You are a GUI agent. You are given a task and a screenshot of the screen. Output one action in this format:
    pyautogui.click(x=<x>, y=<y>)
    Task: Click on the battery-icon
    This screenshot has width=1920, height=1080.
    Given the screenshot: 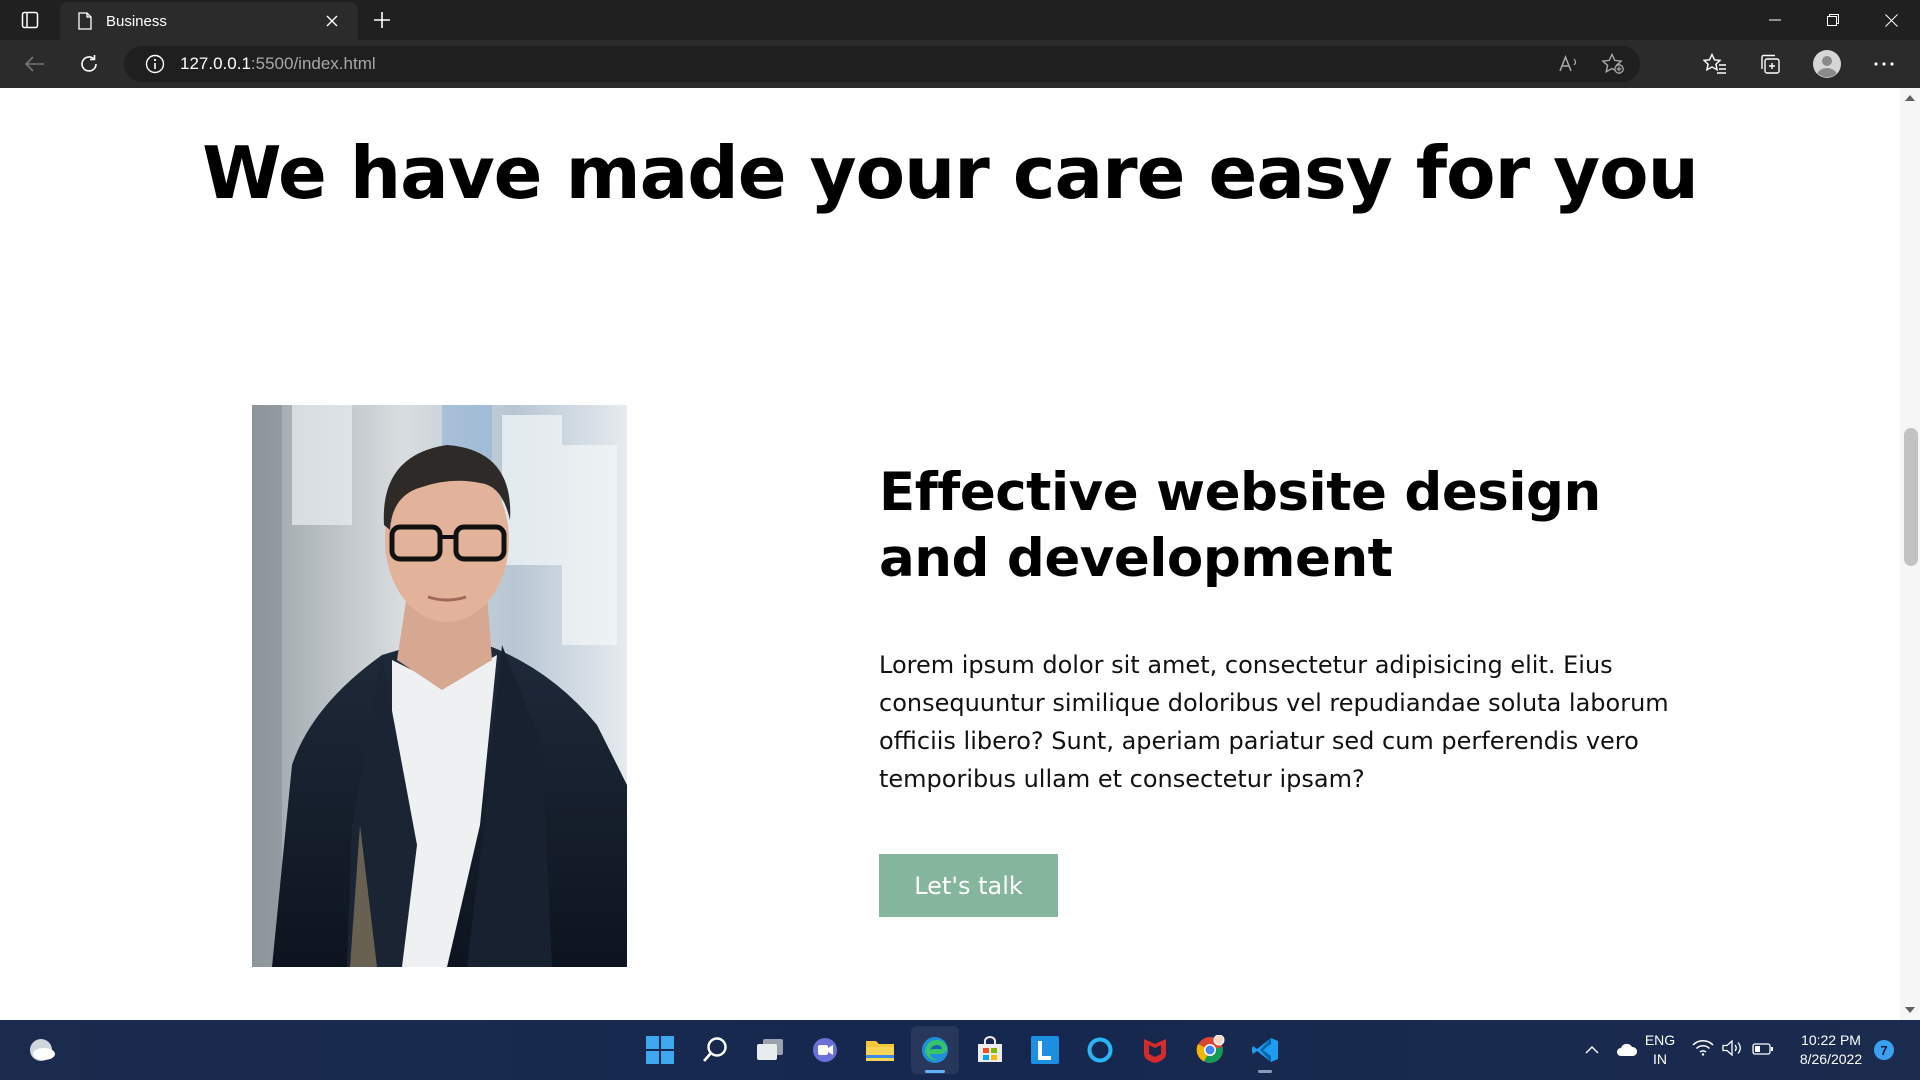 What is the action you would take?
    pyautogui.click(x=1763, y=1050)
    